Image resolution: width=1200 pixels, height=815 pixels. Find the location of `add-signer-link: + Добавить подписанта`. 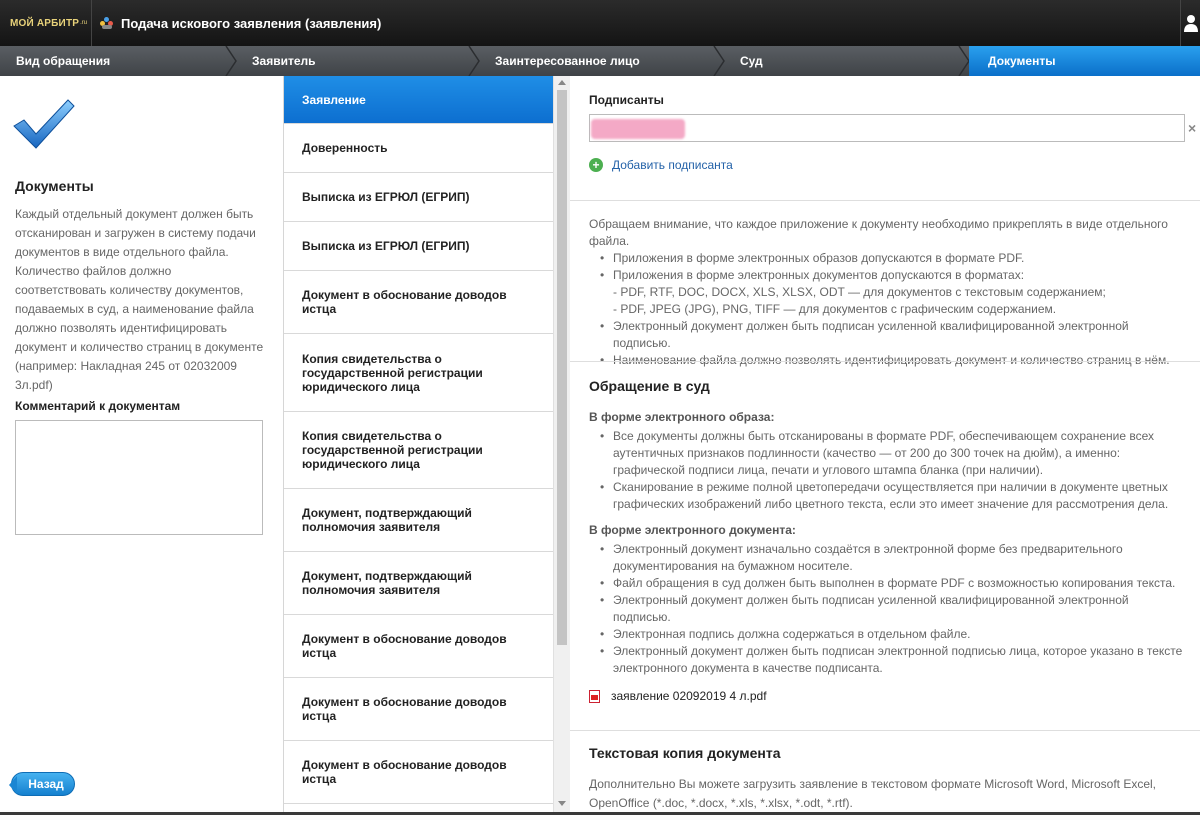

add-signer-link: + Добавить подписанта is located at coordinates (661, 165).